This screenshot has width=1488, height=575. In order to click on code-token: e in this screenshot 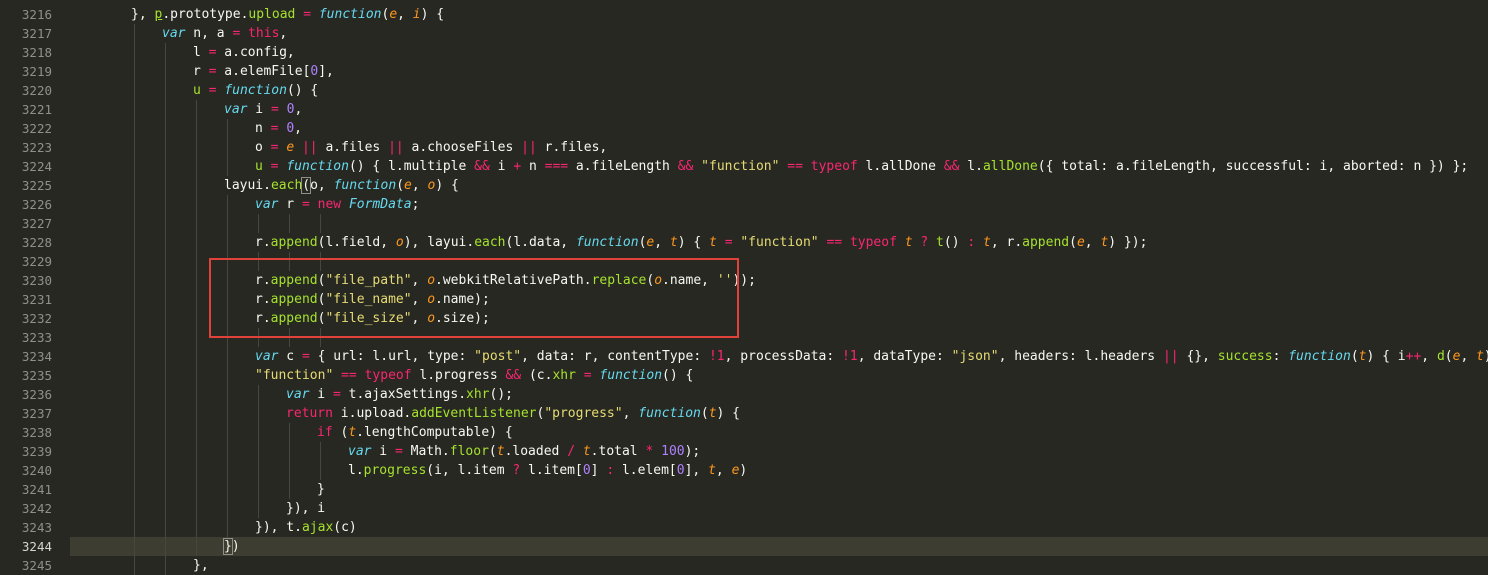, I will do `click(1080, 242)`.